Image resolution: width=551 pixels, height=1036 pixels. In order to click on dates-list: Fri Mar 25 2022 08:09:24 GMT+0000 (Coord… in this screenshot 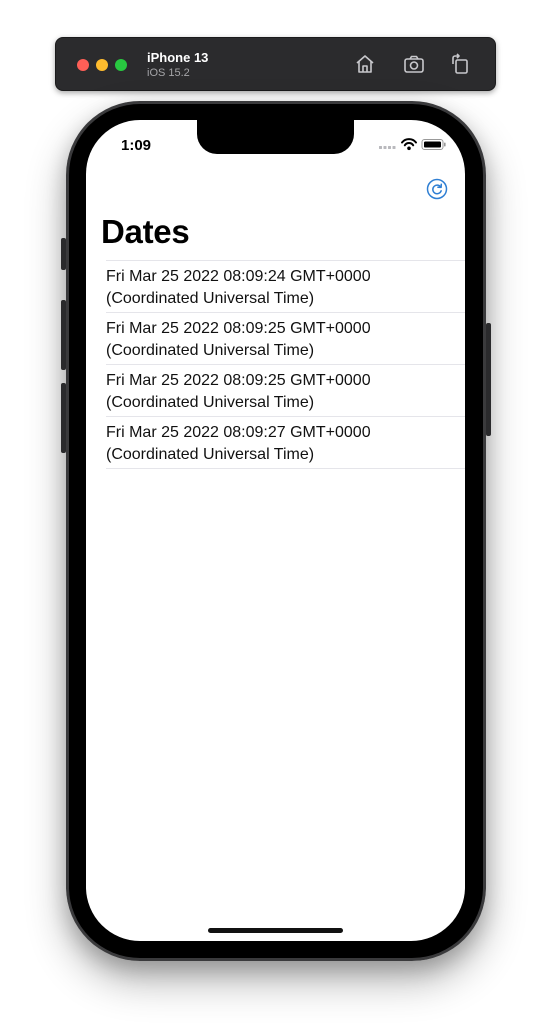, I will do `click(285, 364)`.